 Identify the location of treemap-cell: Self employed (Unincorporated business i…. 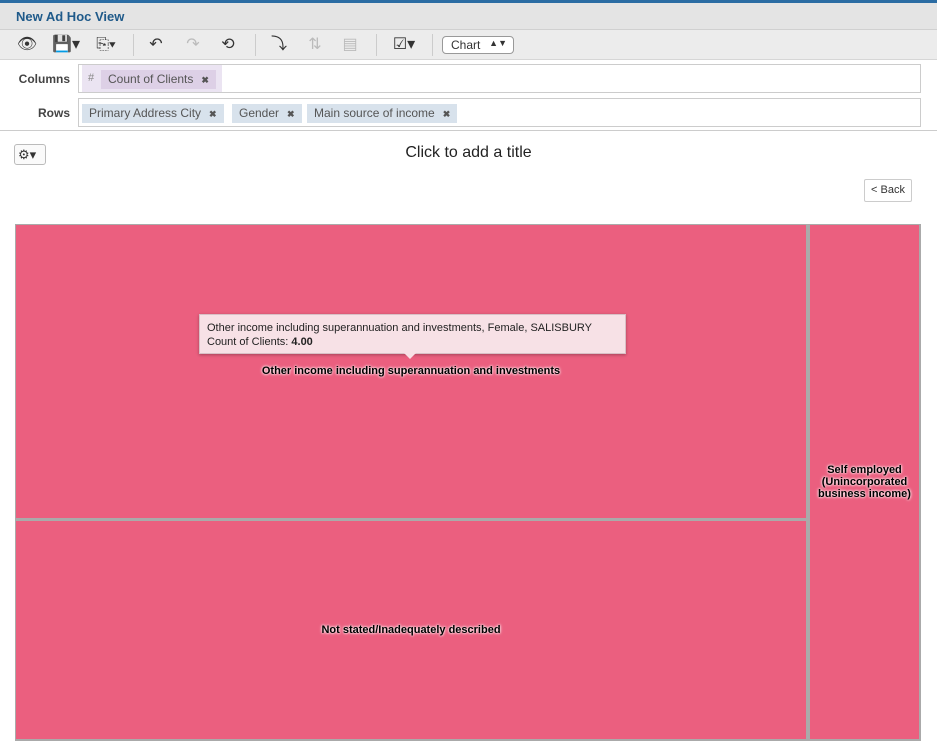
(864, 482).